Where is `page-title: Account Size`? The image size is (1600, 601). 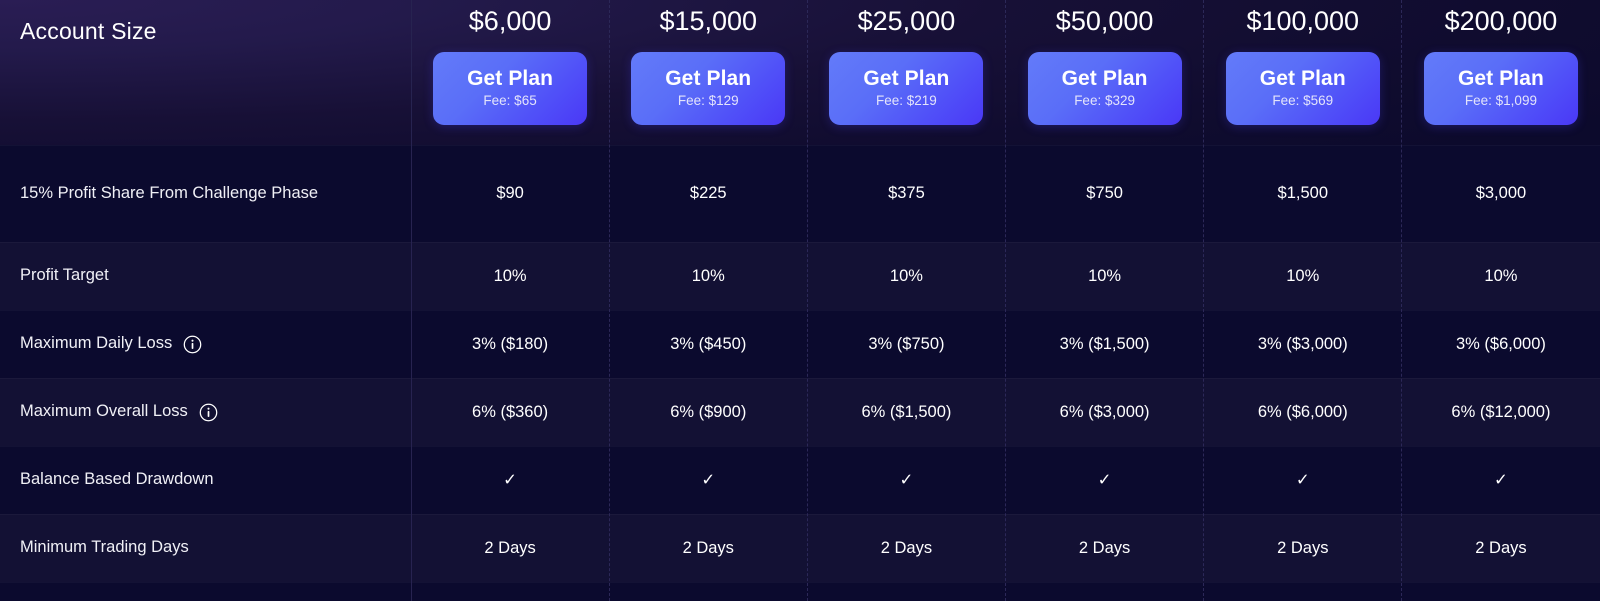
page-title: Account Size is located at coordinates (88, 31).